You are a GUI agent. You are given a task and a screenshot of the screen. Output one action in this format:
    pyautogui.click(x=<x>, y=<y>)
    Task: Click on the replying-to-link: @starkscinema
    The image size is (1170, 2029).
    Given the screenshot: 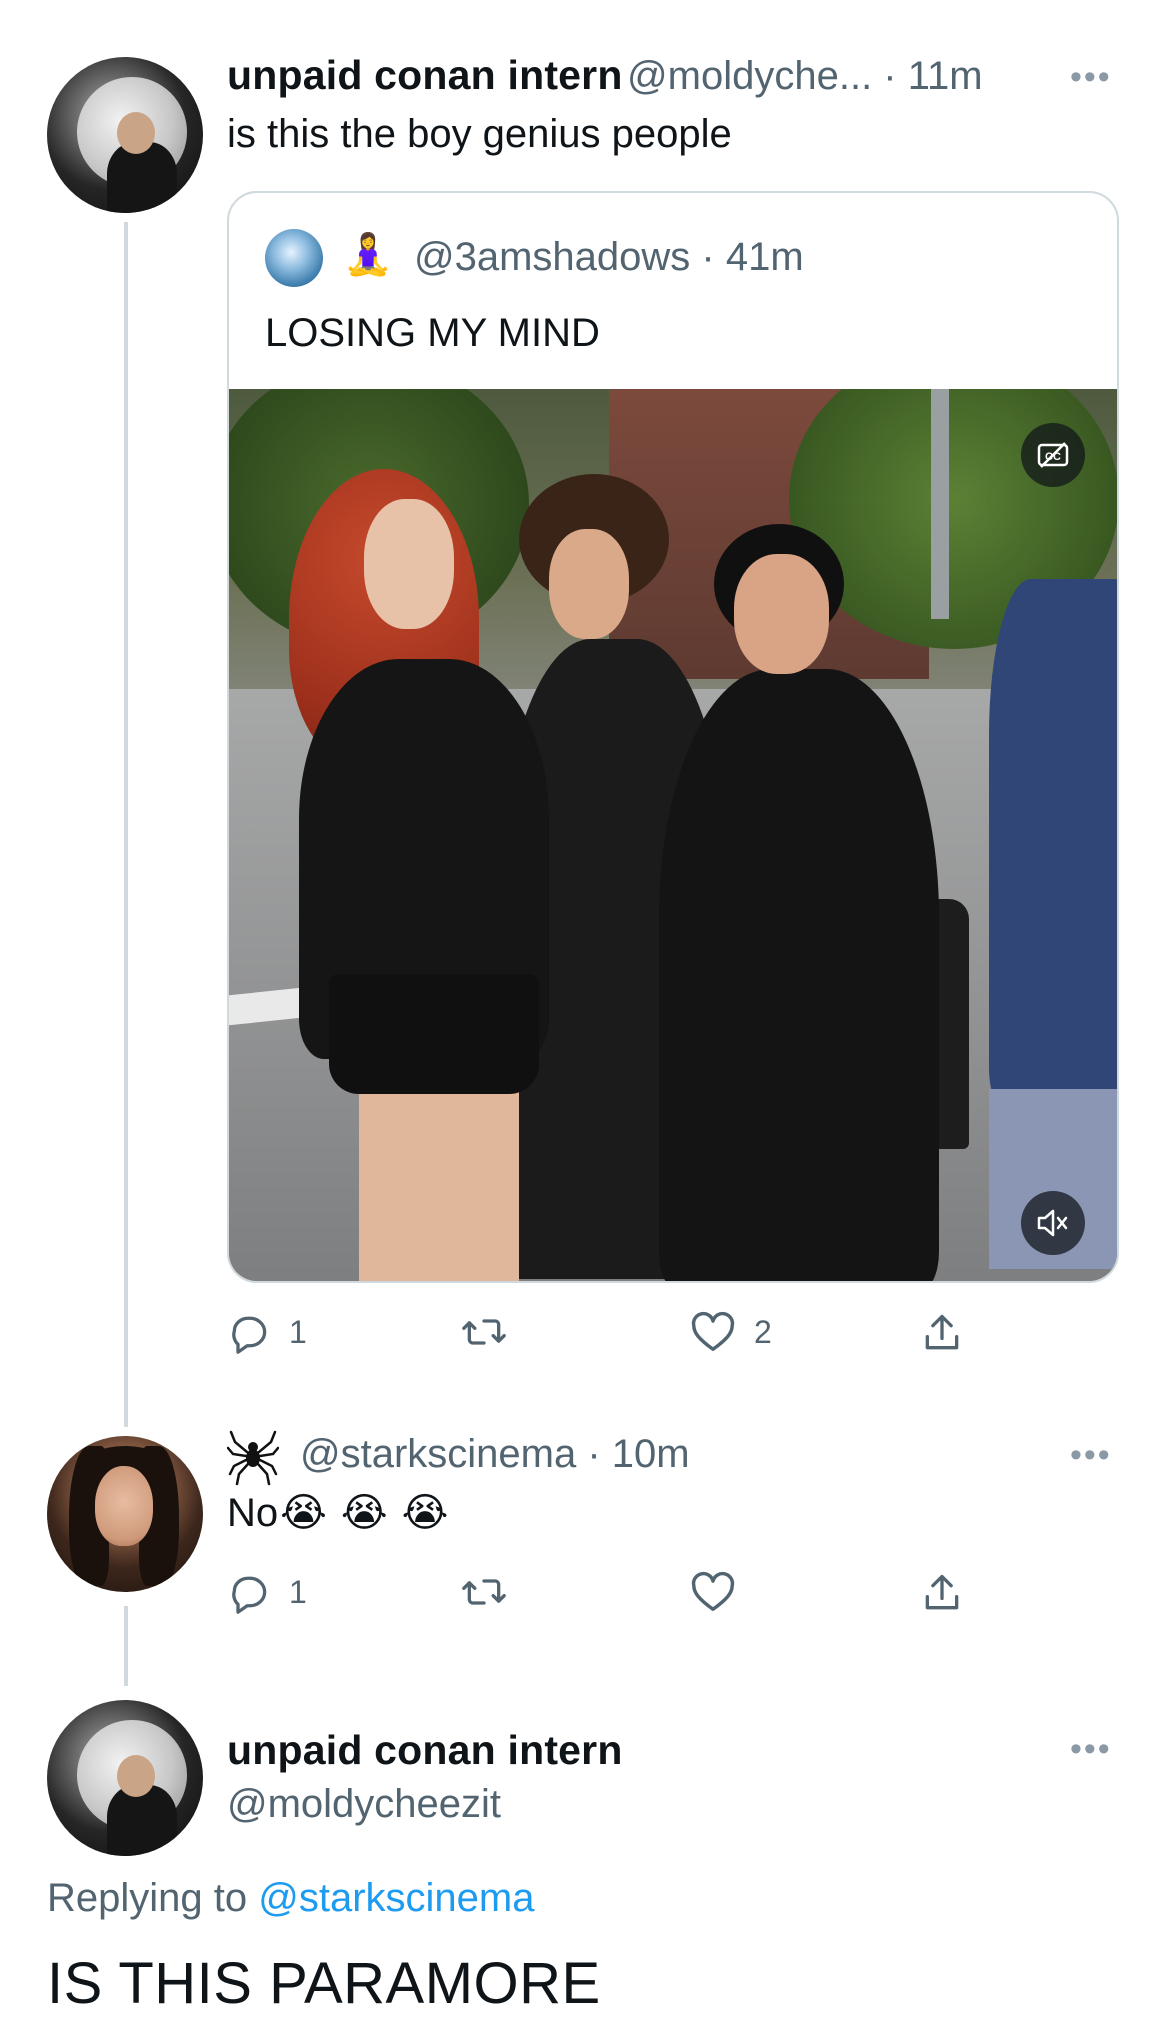 What is the action you would take?
    pyautogui.click(x=396, y=1898)
    